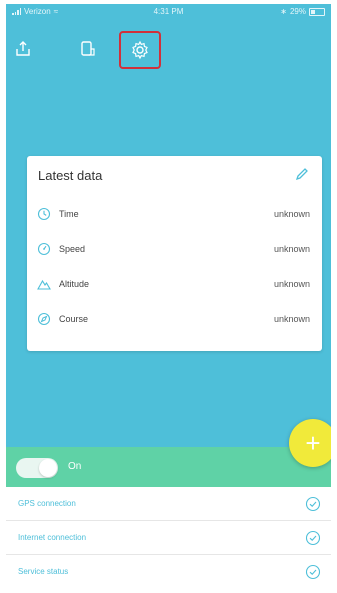 This screenshot has width=337, height=593. Describe the element at coordinates (52, 537) in the screenshot. I see `status-label: Internet connection` at that location.